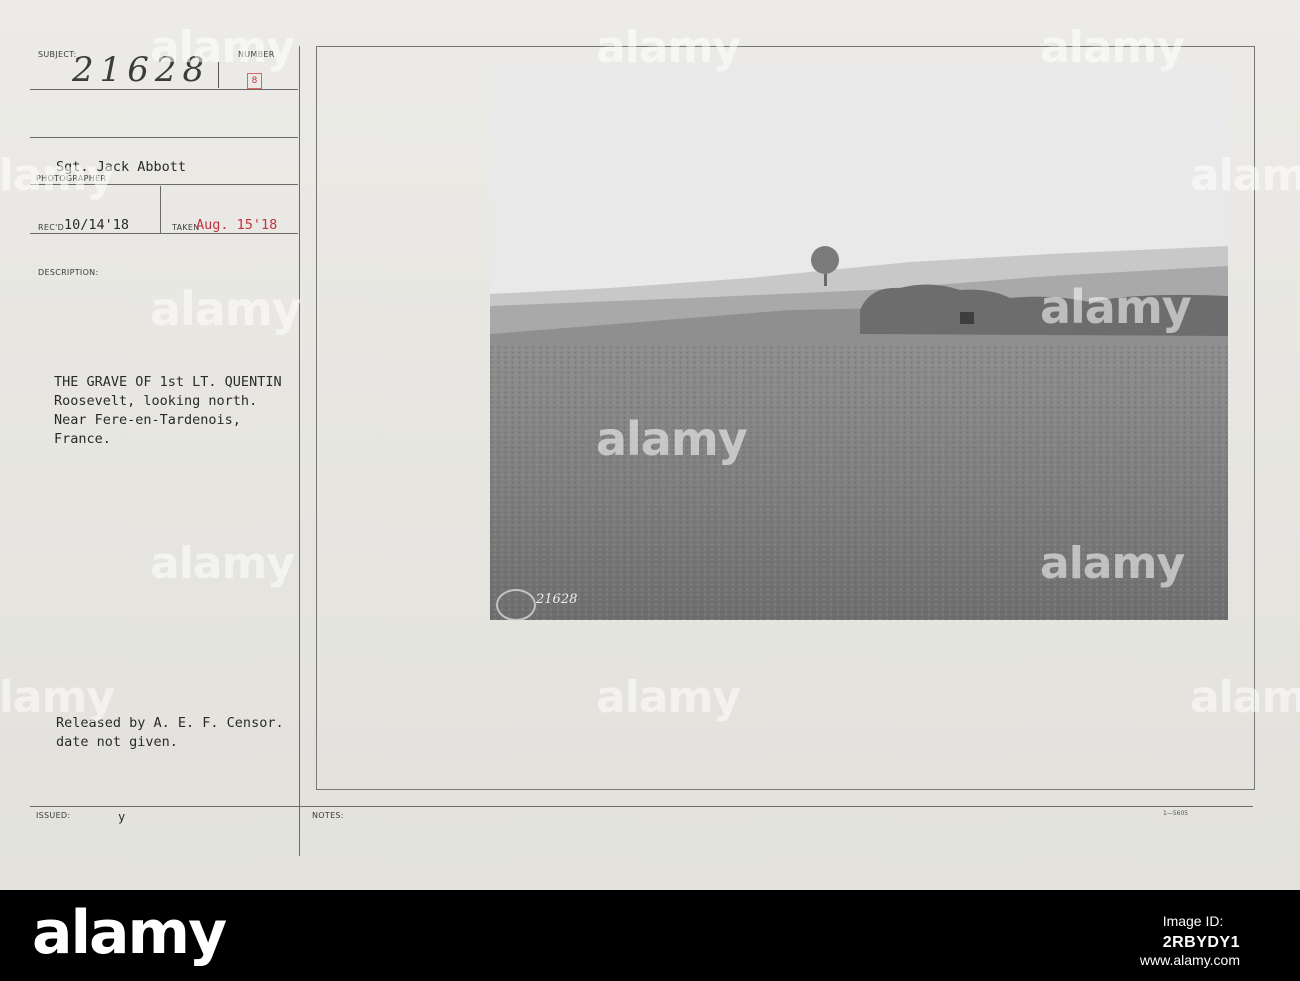 This screenshot has height=981, width=1300. Describe the element at coordinates (299, 451) in the screenshot. I see `form-column-divider` at that location.